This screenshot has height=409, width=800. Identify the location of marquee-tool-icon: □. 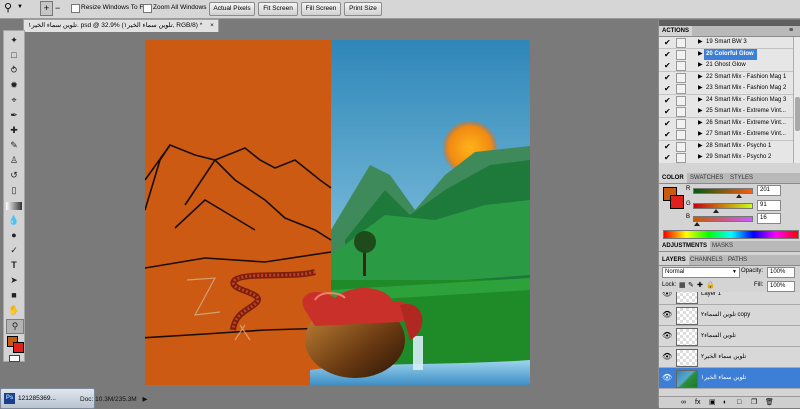
(14, 55).